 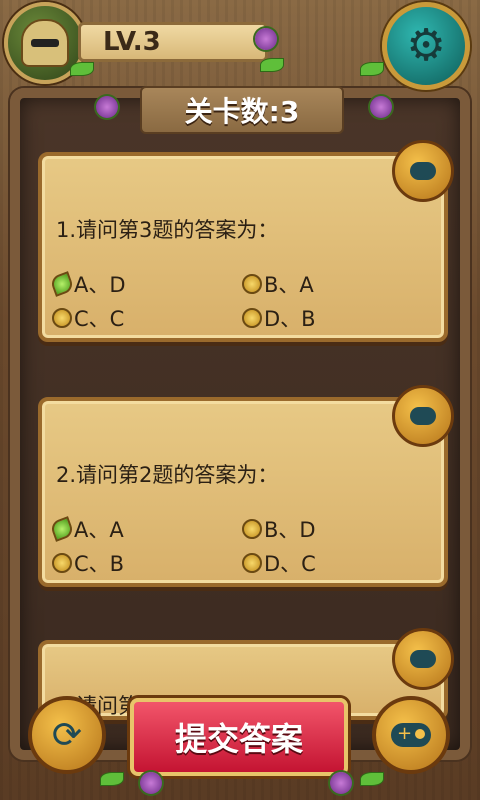 What do you see at coordinates (290, 530) in the screenshot?
I see `option-label: B、D` at bounding box center [290, 530].